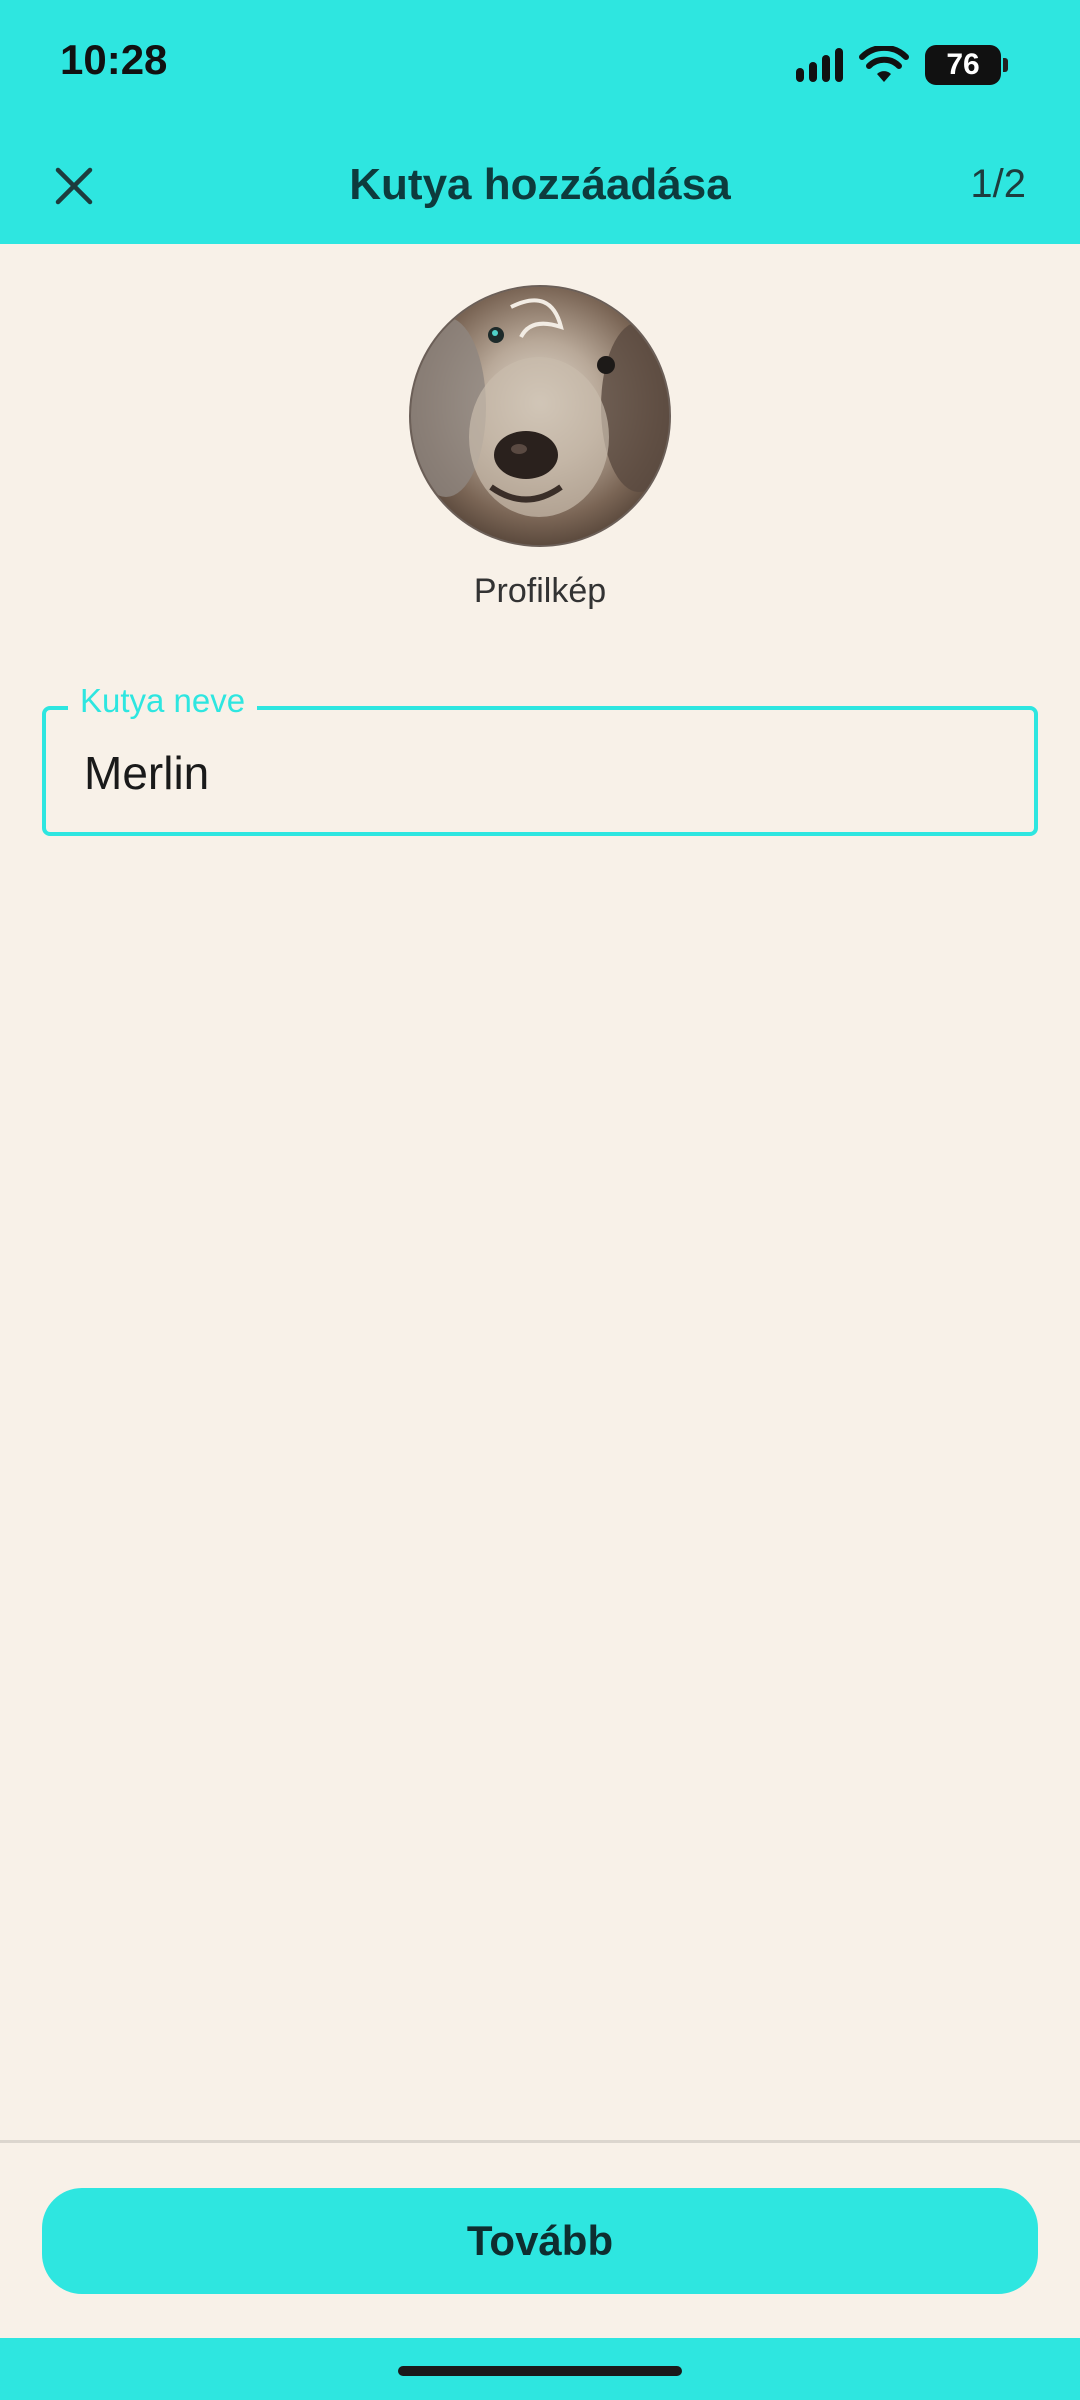  I want to click on signal-icon, so click(819, 65).